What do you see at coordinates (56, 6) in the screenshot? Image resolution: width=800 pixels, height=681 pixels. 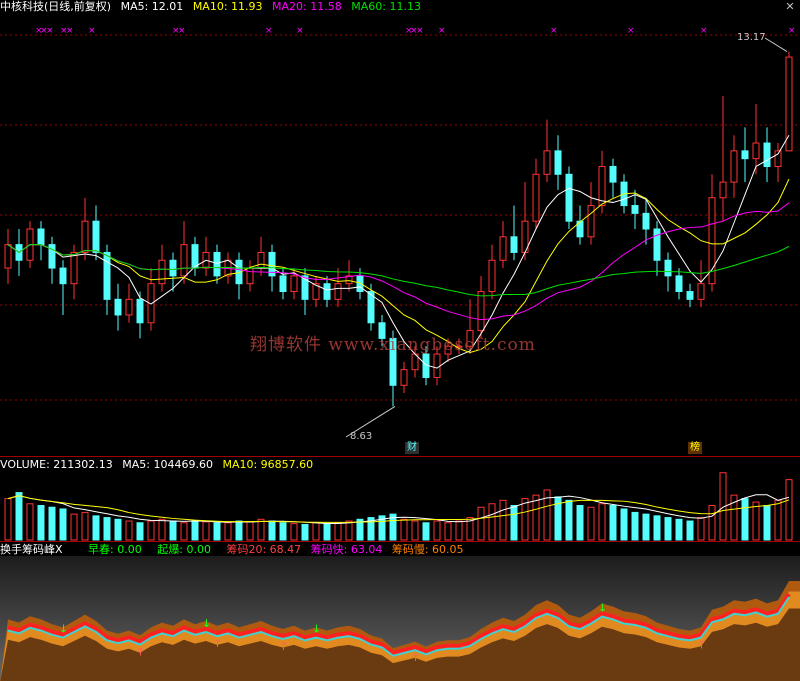 I see `stock-title: 中核科技(日线,前复权)` at bounding box center [56, 6].